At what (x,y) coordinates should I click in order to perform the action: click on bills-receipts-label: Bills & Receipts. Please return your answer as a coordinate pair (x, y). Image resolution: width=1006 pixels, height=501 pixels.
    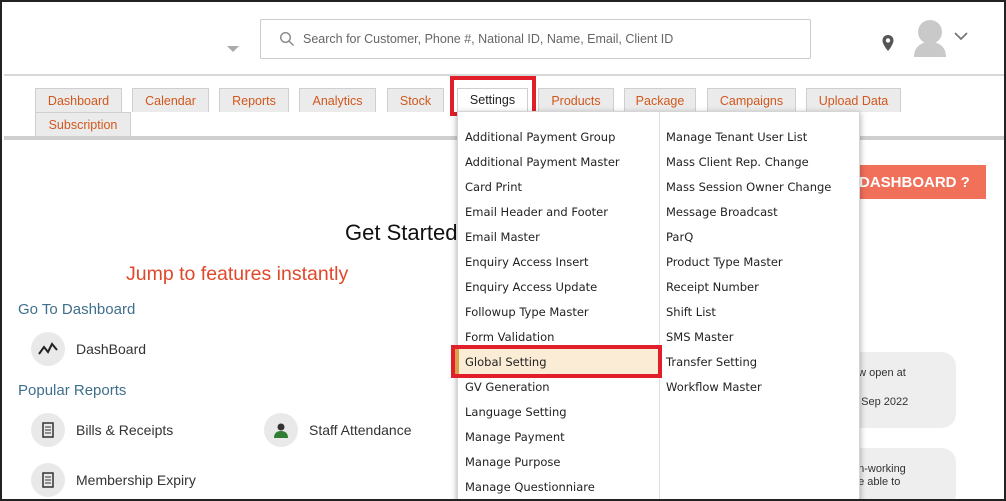
    Looking at the image, I should click on (125, 430).